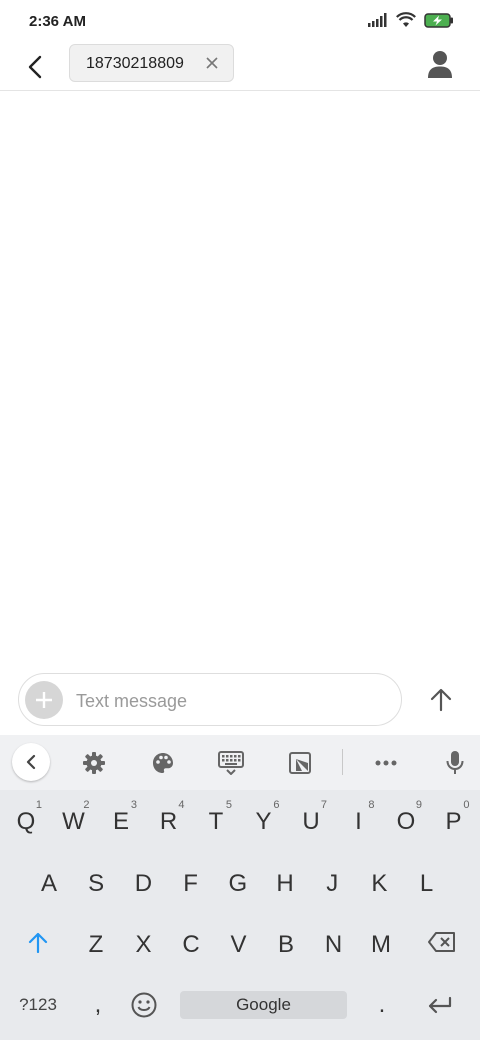 The width and height of the screenshot is (480, 1040). I want to click on voice-input-button, so click(455, 763).